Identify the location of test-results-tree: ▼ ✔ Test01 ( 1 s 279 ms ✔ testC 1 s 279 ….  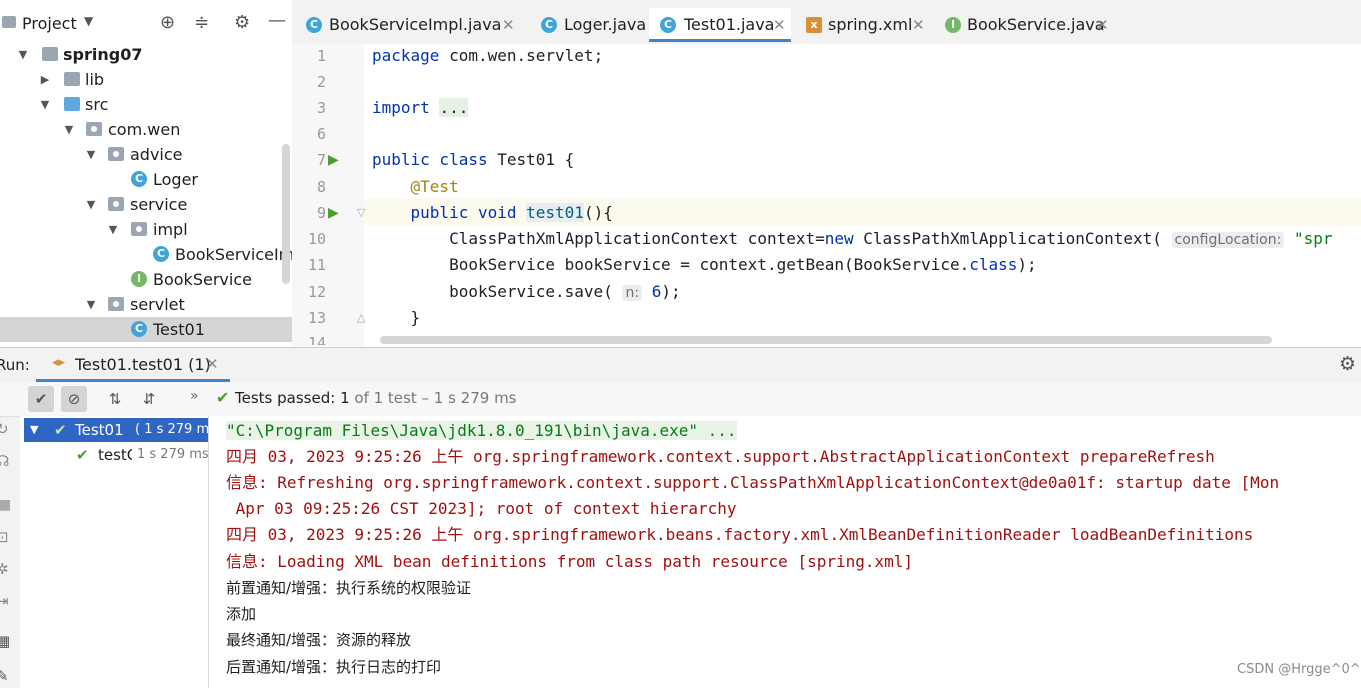
(114, 552).